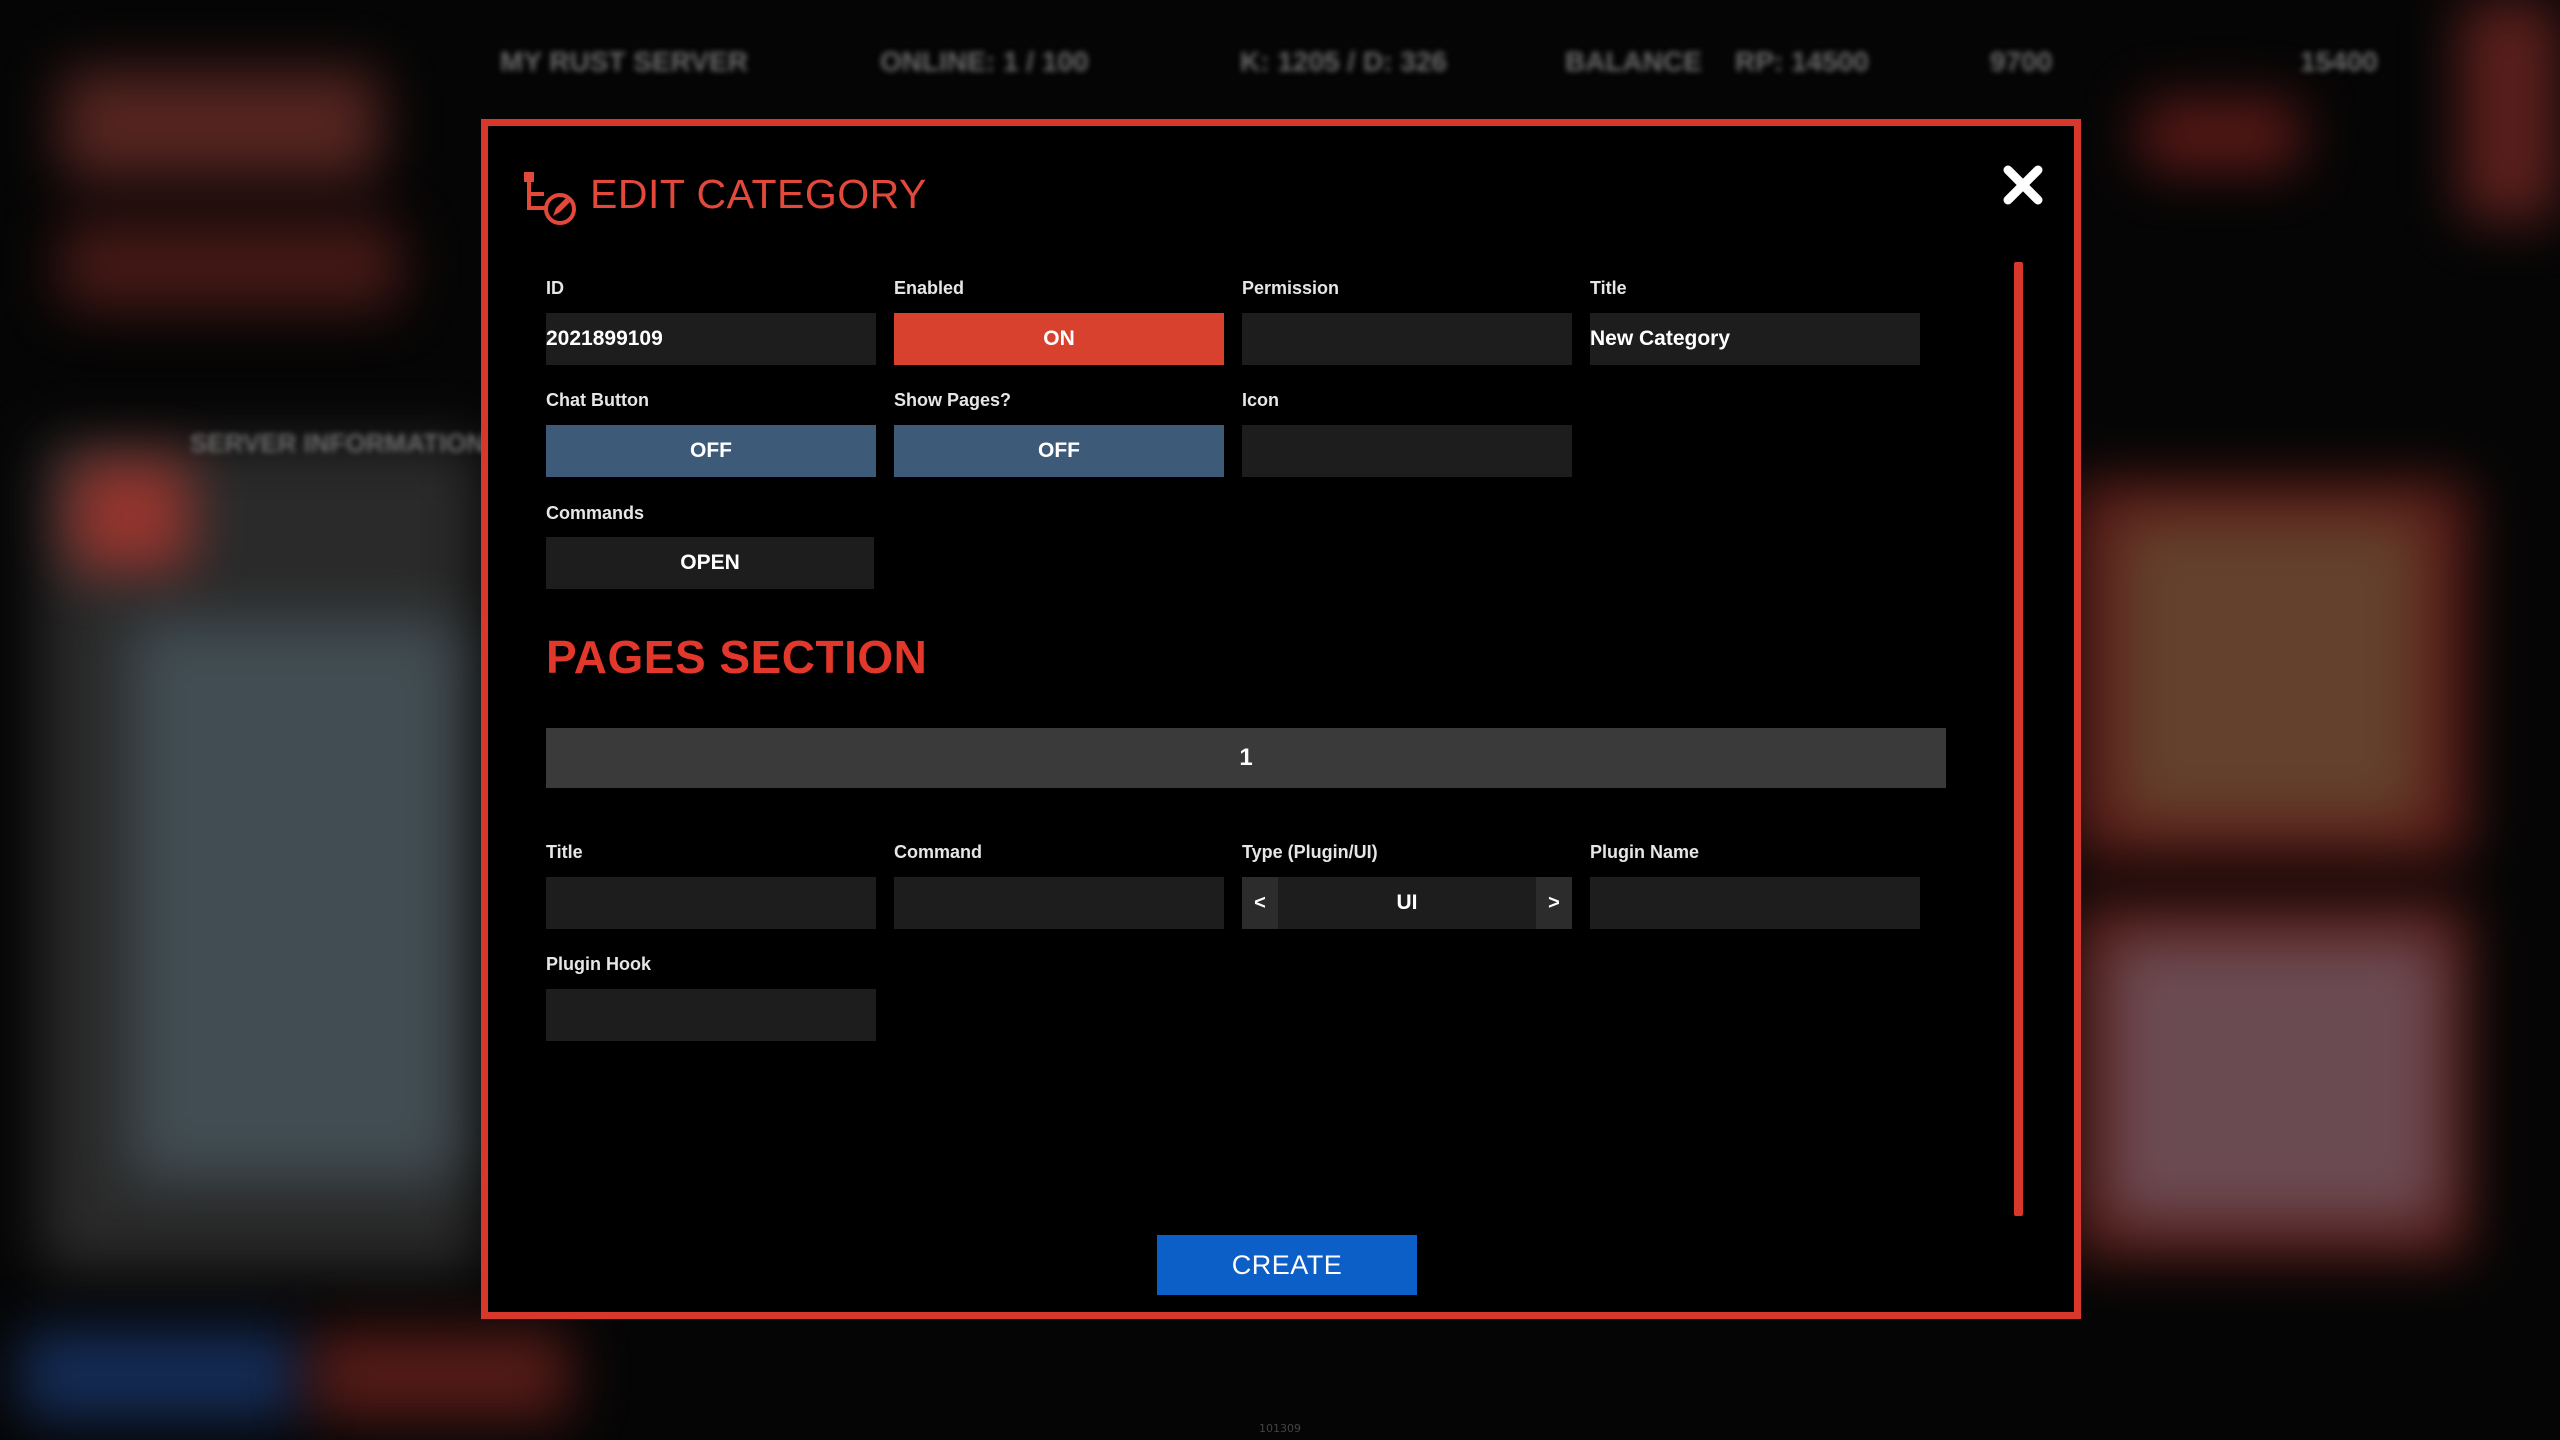  What do you see at coordinates (984, 61) in the screenshot?
I see `bg-online-count: ONLINE: 1 / 100` at bounding box center [984, 61].